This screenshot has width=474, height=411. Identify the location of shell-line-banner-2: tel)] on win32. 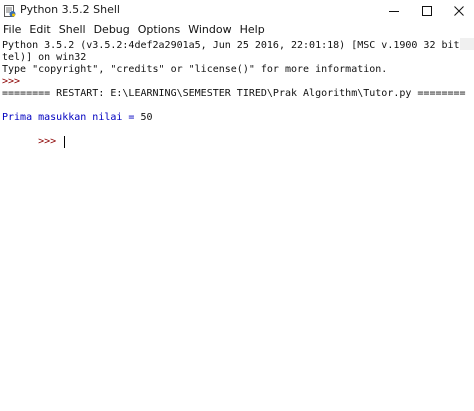
(44, 57).